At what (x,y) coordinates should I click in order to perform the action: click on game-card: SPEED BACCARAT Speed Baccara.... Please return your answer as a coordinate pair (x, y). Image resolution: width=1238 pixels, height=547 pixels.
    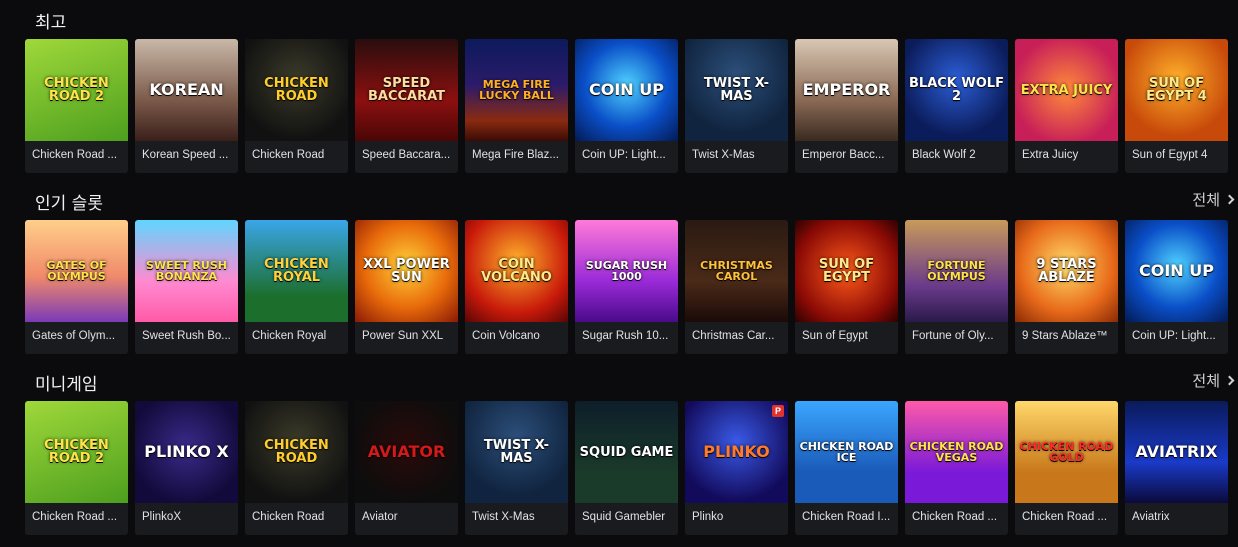
    Looking at the image, I should click on (406, 106).